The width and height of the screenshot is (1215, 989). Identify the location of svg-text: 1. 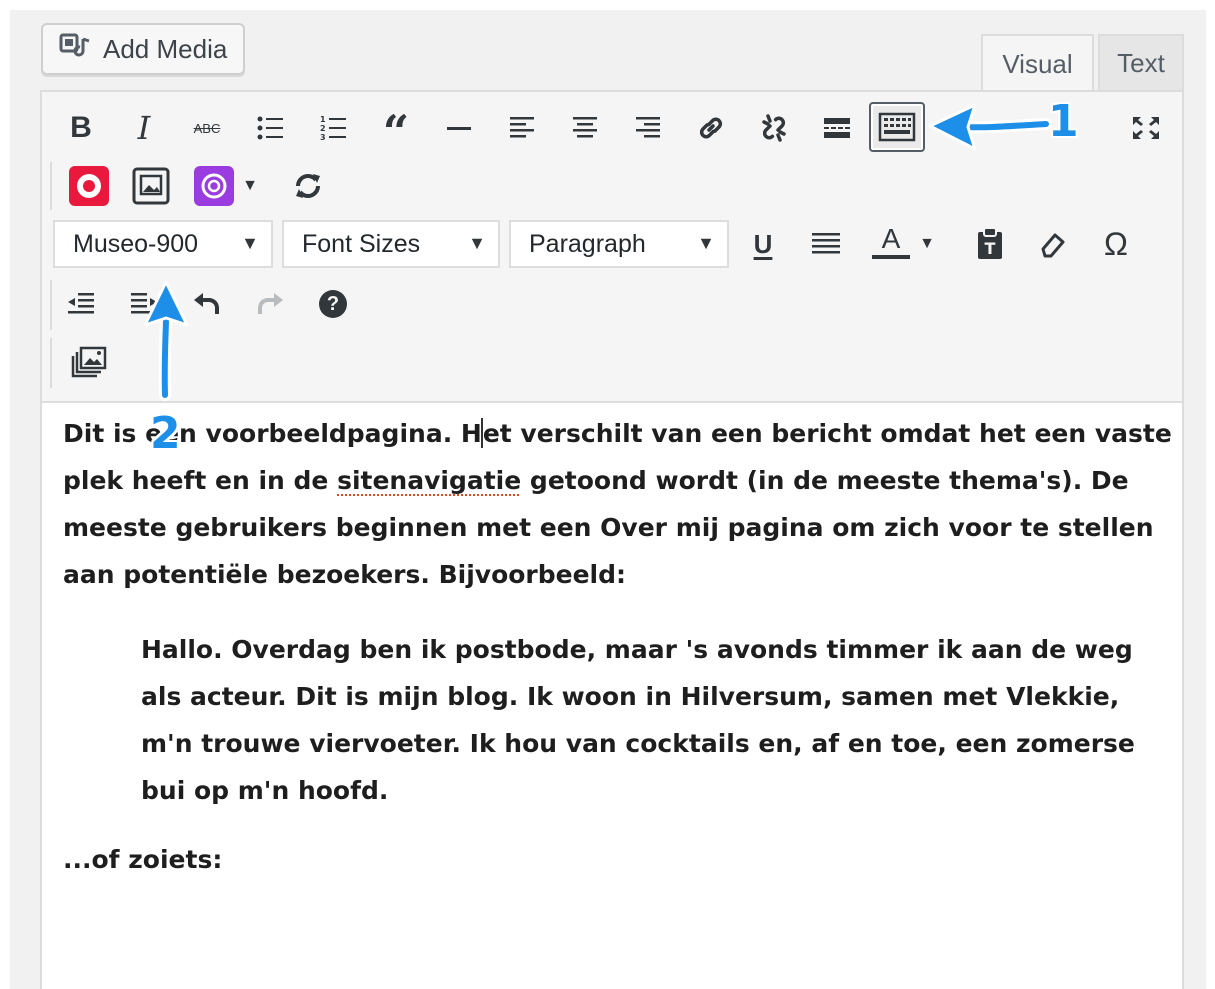
(323, 119).